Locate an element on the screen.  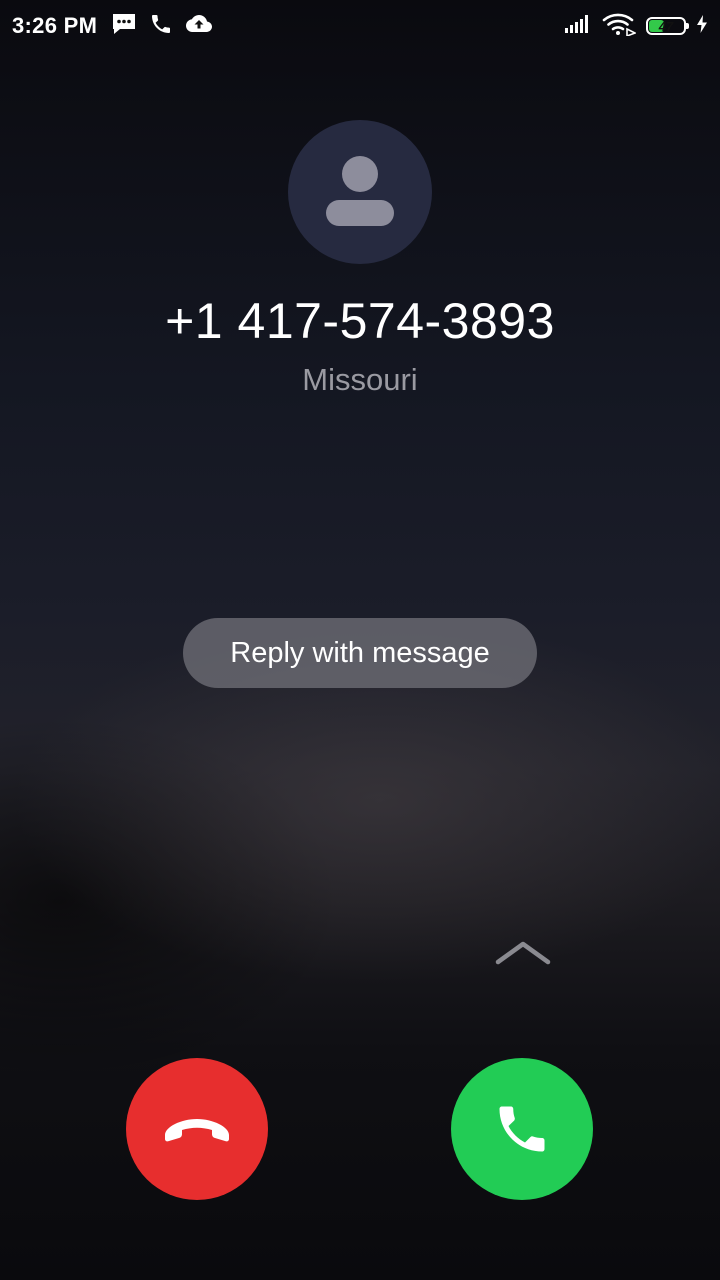
caller-avatar is located at coordinates (360, 192).